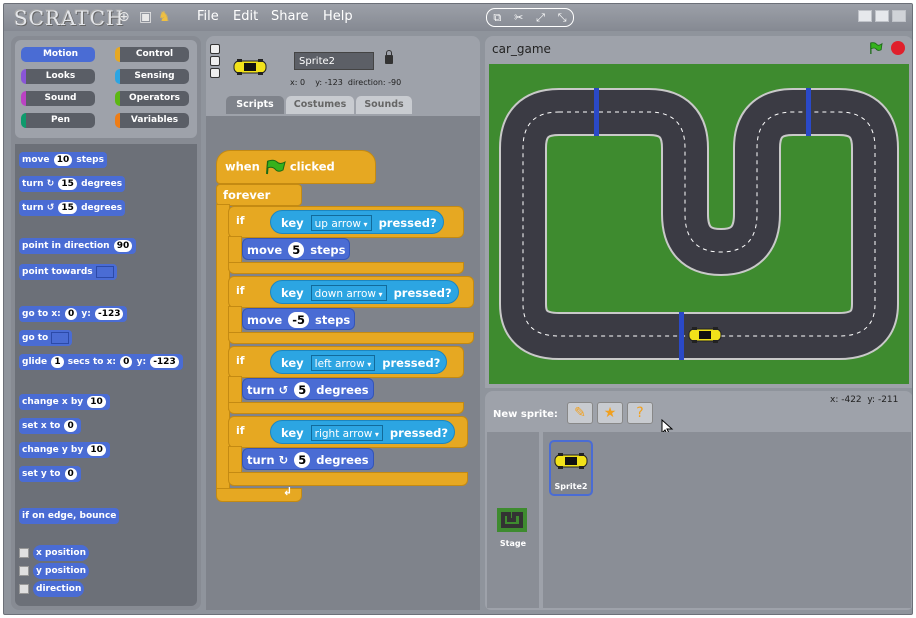 The image size is (916, 618). I want to click on random-sprite-icon: ?, so click(640, 413).